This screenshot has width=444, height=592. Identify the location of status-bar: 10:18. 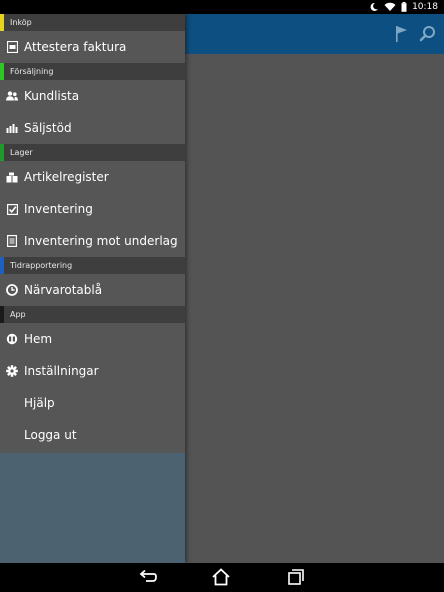
(222, 7).